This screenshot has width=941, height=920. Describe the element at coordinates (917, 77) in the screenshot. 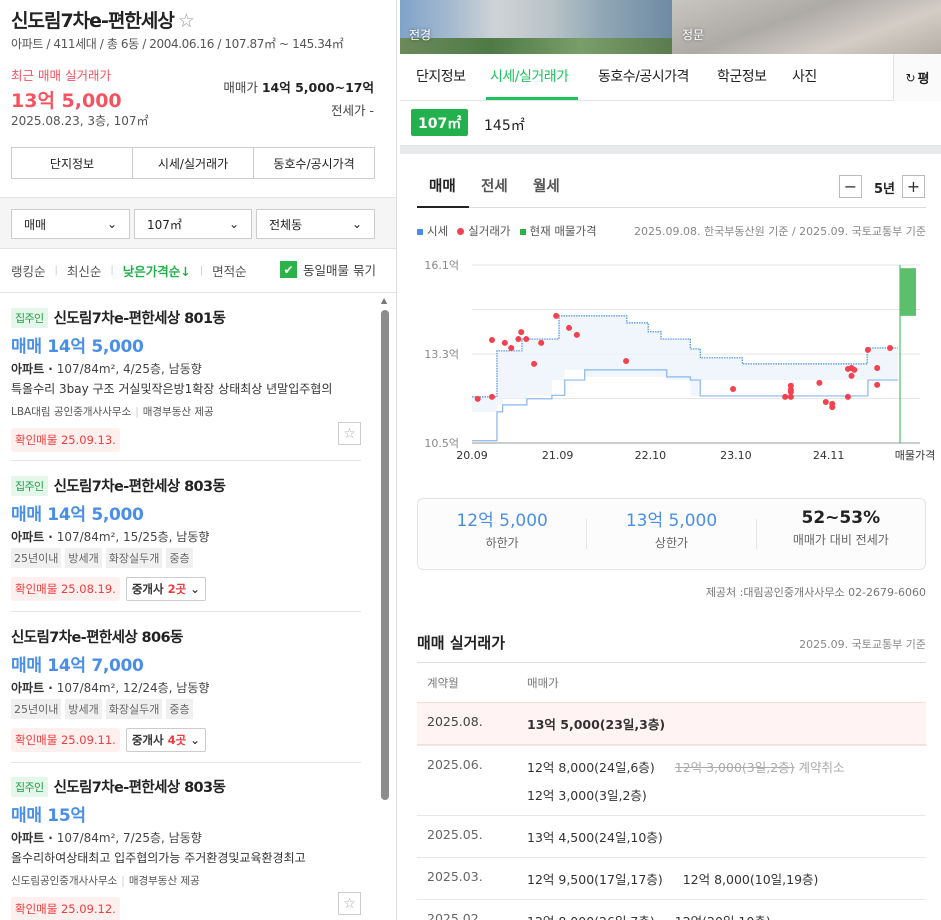

I see `pyeong-toggle: ↻ 평` at that location.